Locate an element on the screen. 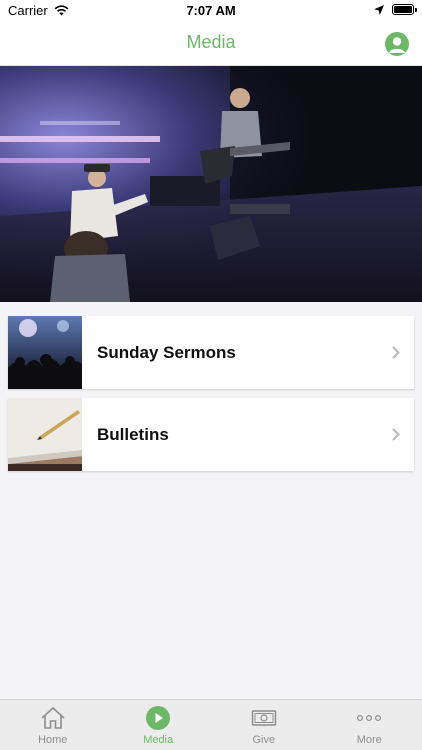 This screenshot has height=750, width=422. status-bar: Carrier 7:07 AM is located at coordinates (211, 11).